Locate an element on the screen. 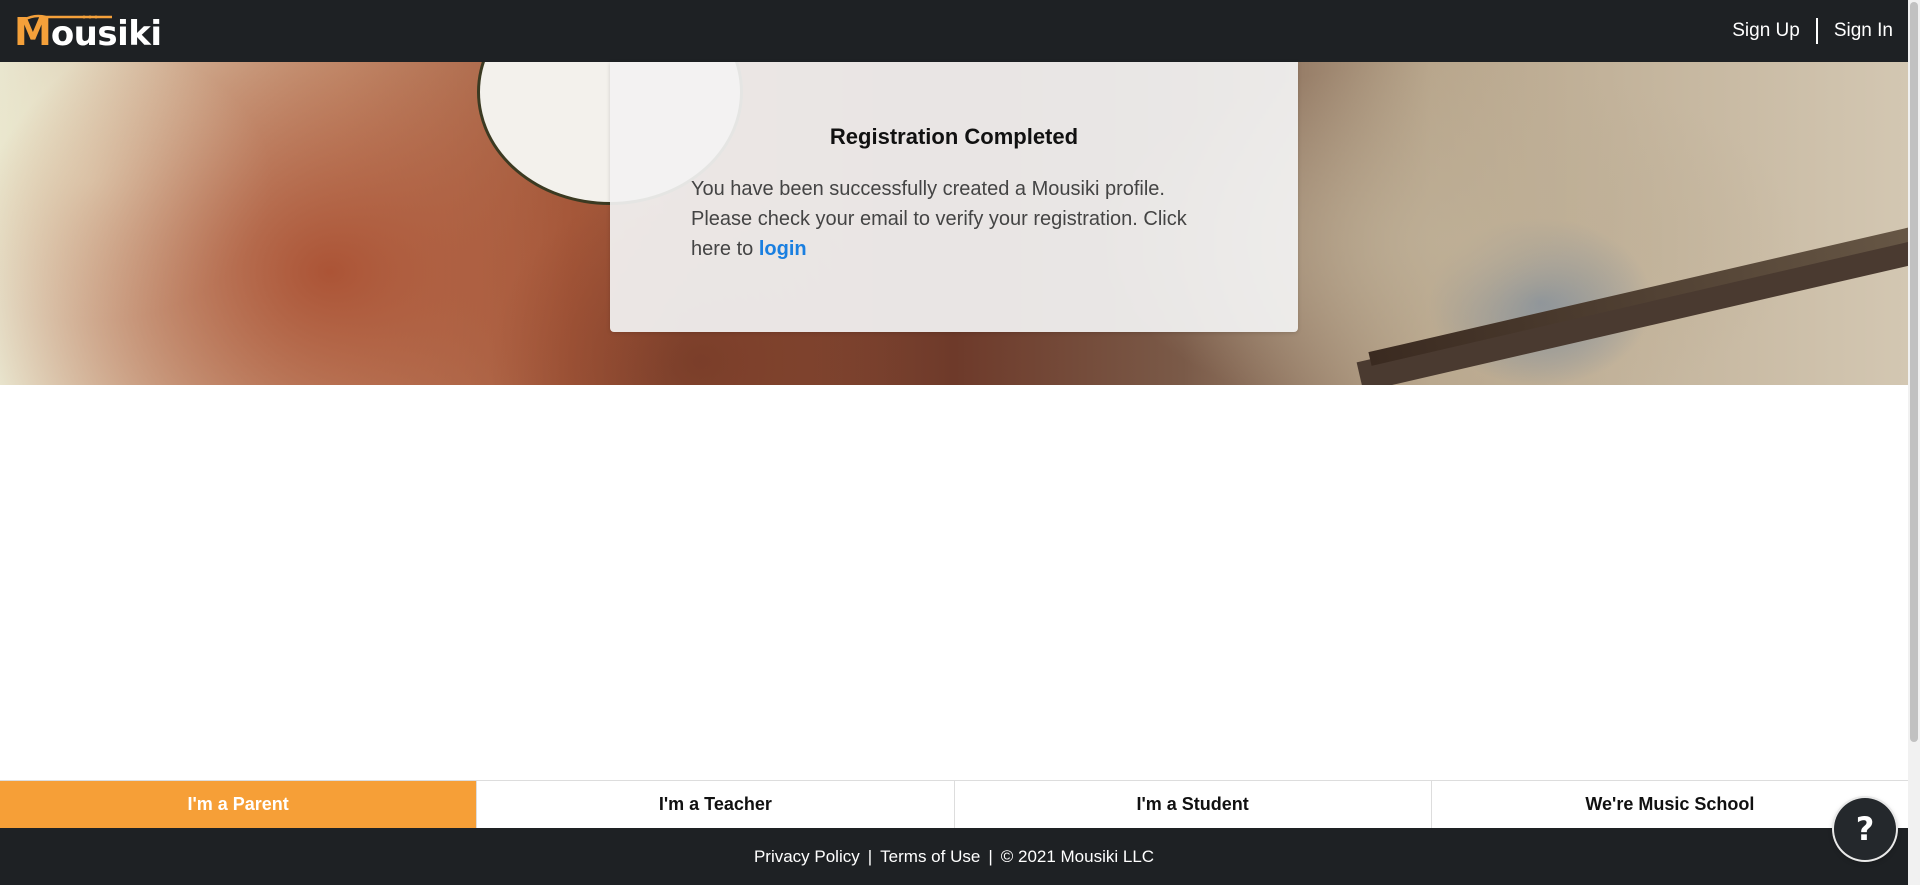  terms-of-use-link: Terms of Use is located at coordinates (930, 857).